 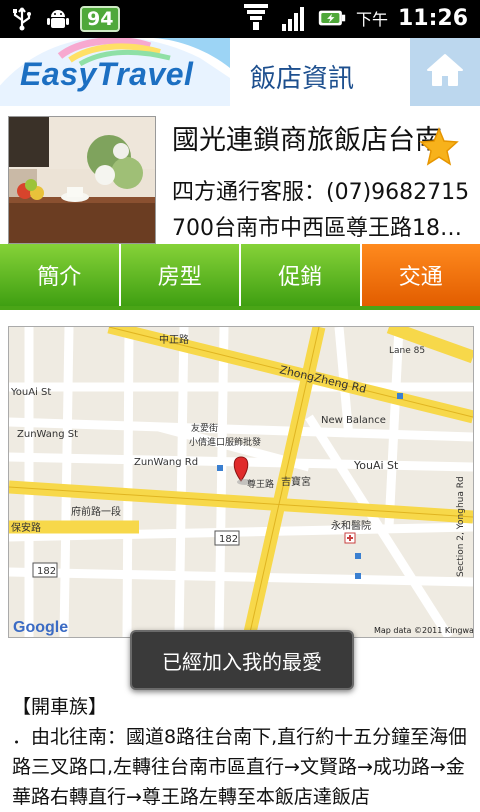 I want to click on map-label-zunwang-rd: ZunWang Rd, so click(x=166, y=462).